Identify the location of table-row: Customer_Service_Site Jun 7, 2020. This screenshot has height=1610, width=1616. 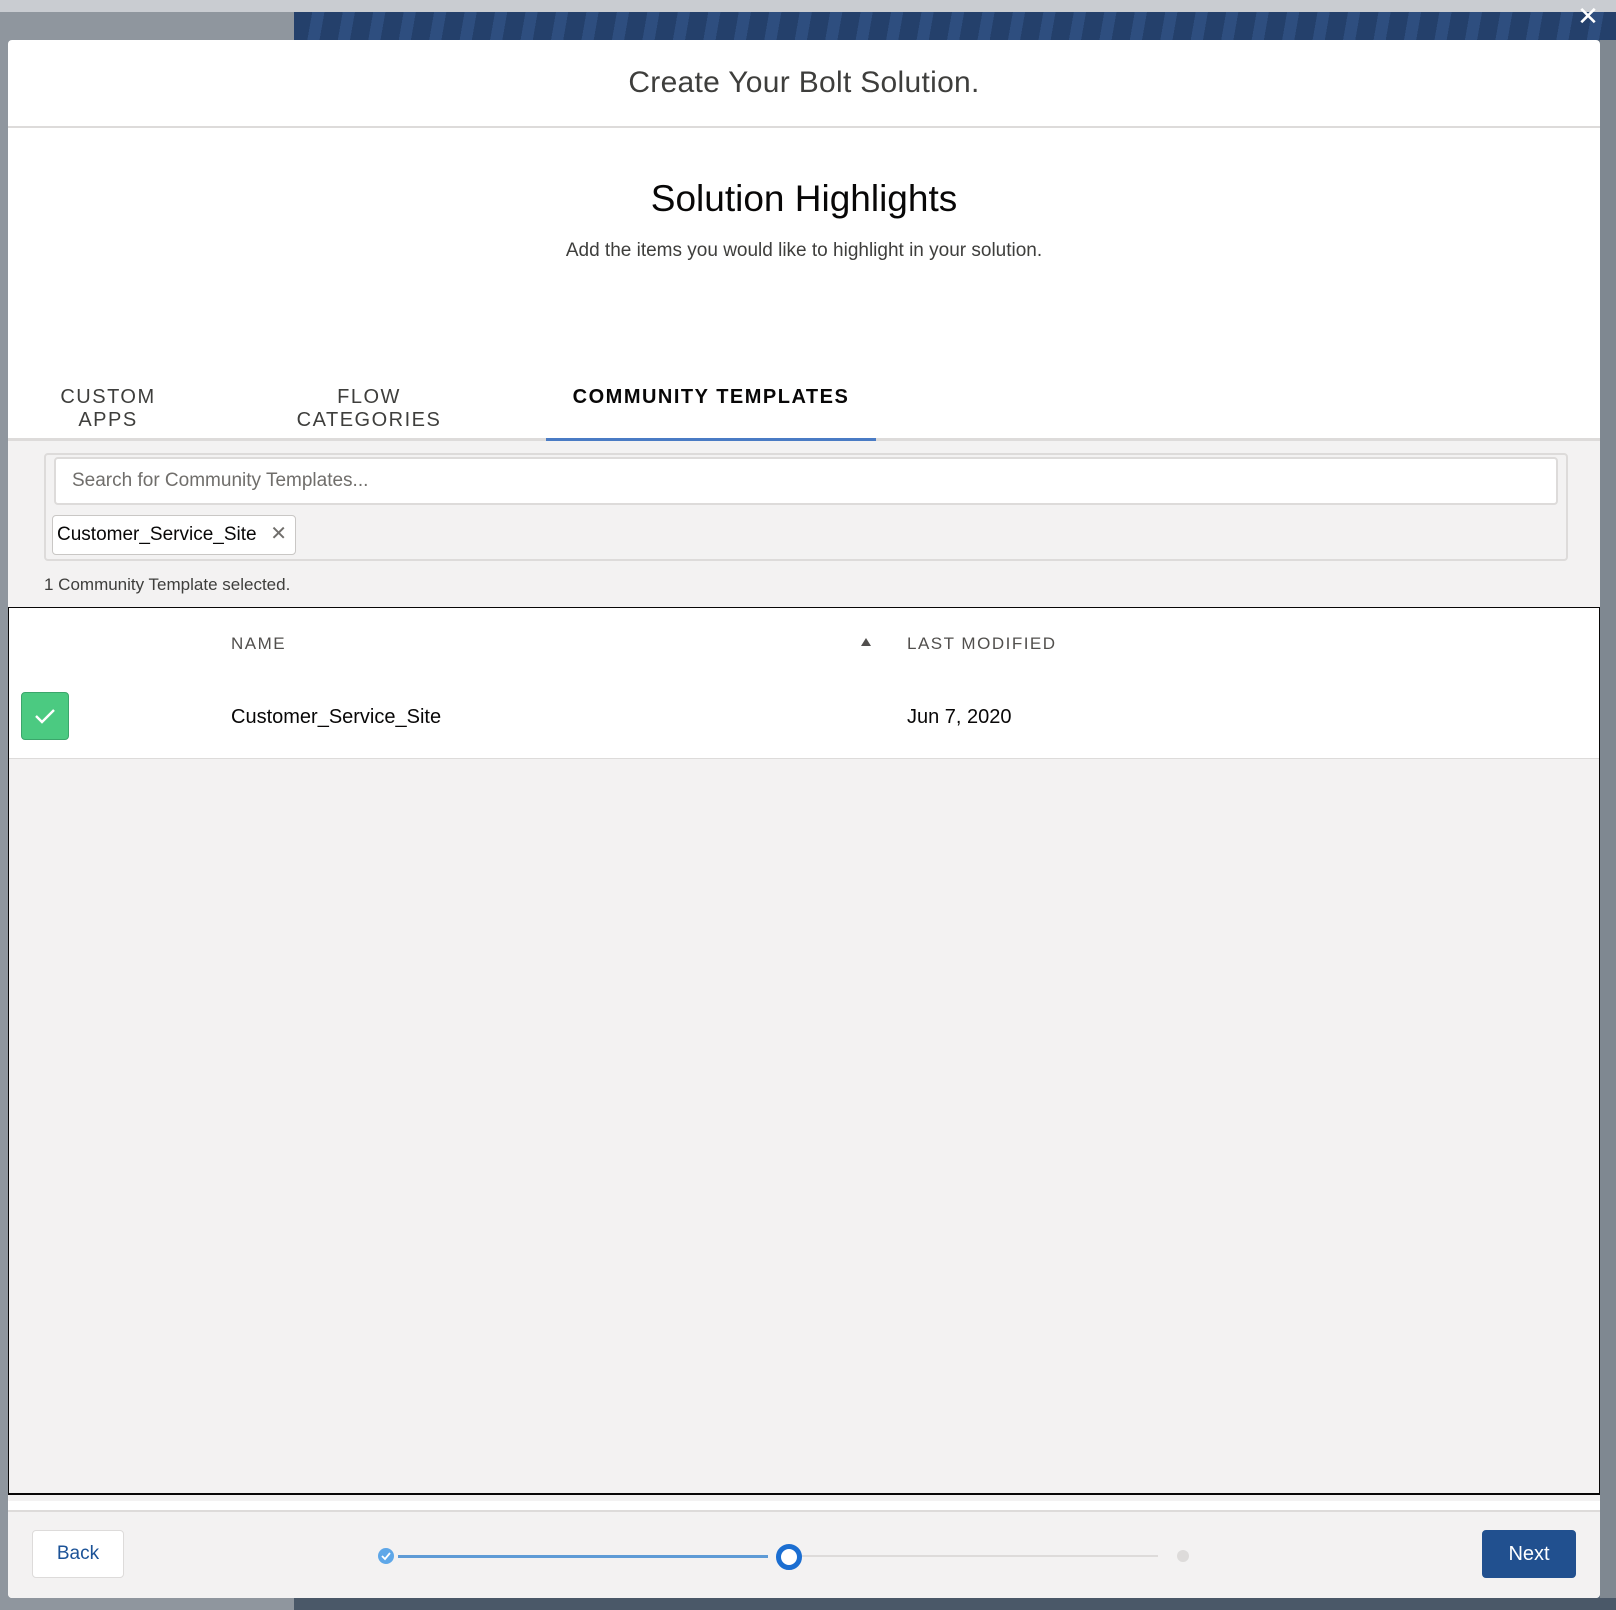
(804, 718).